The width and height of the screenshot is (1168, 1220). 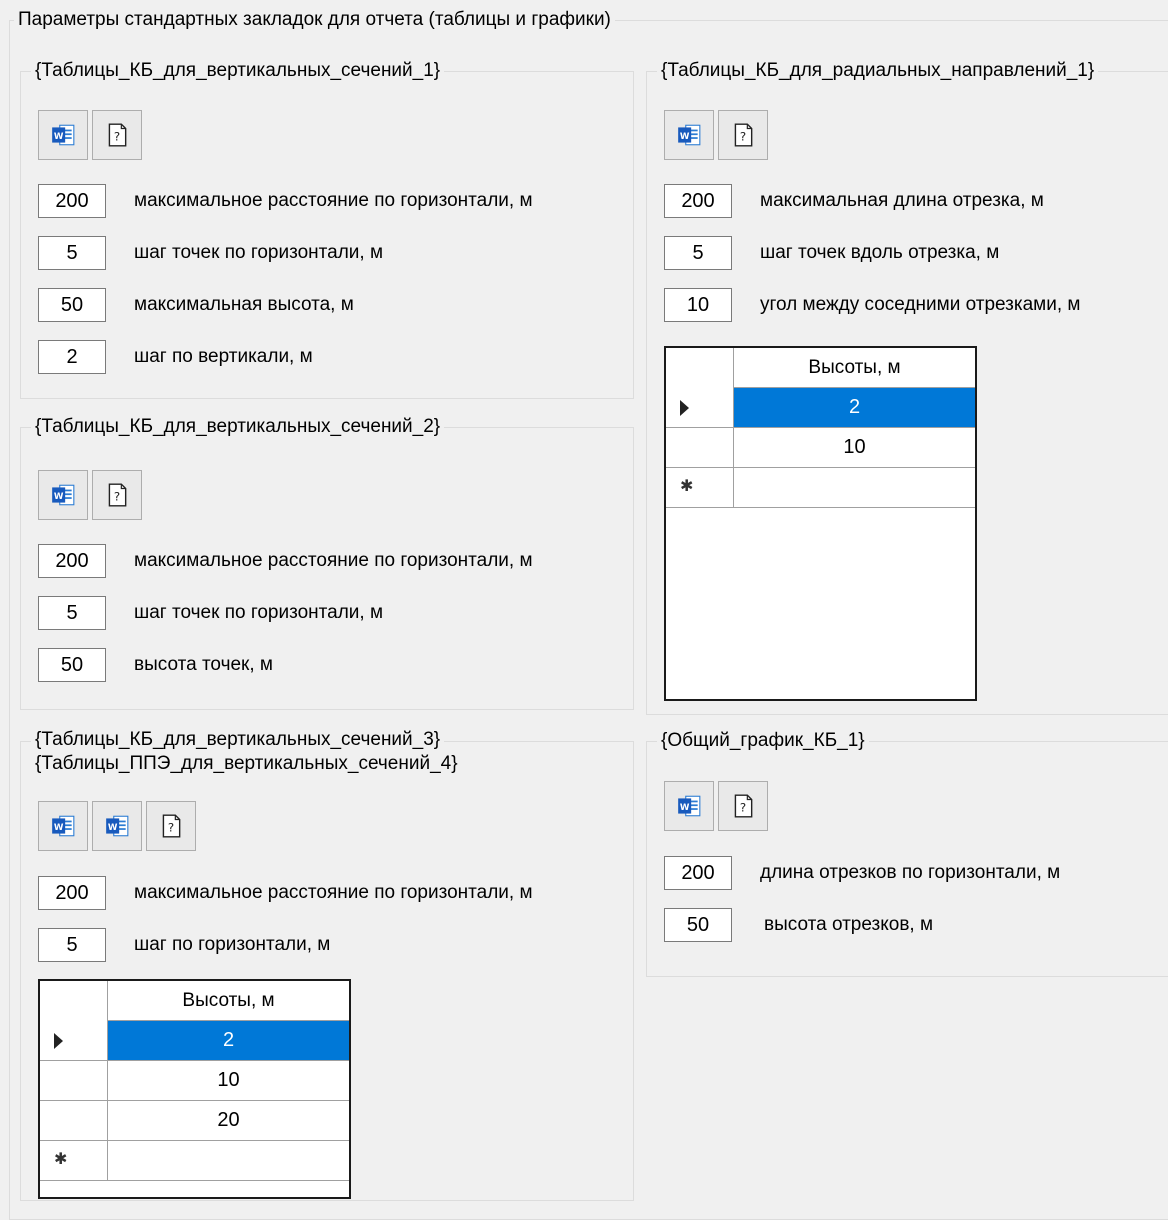 What do you see at coordinates (228, 1120) in the screenshot?
I see `grid-cell: 20` at bounding box center [228, 1120].